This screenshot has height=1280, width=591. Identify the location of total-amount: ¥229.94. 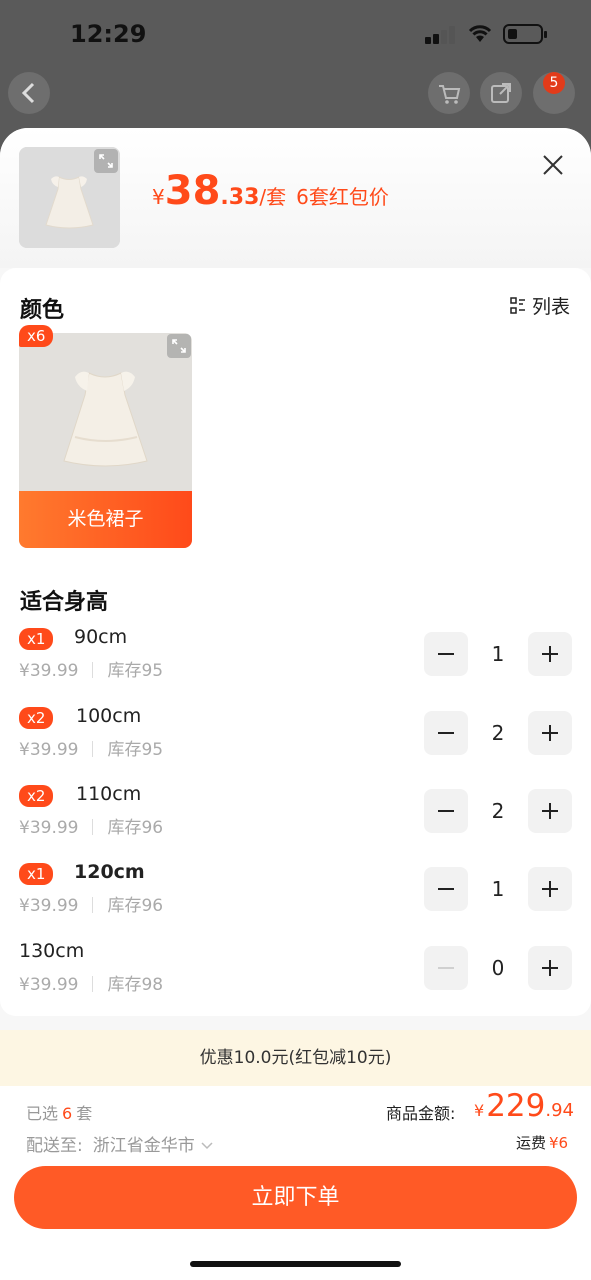
(524, 1106).